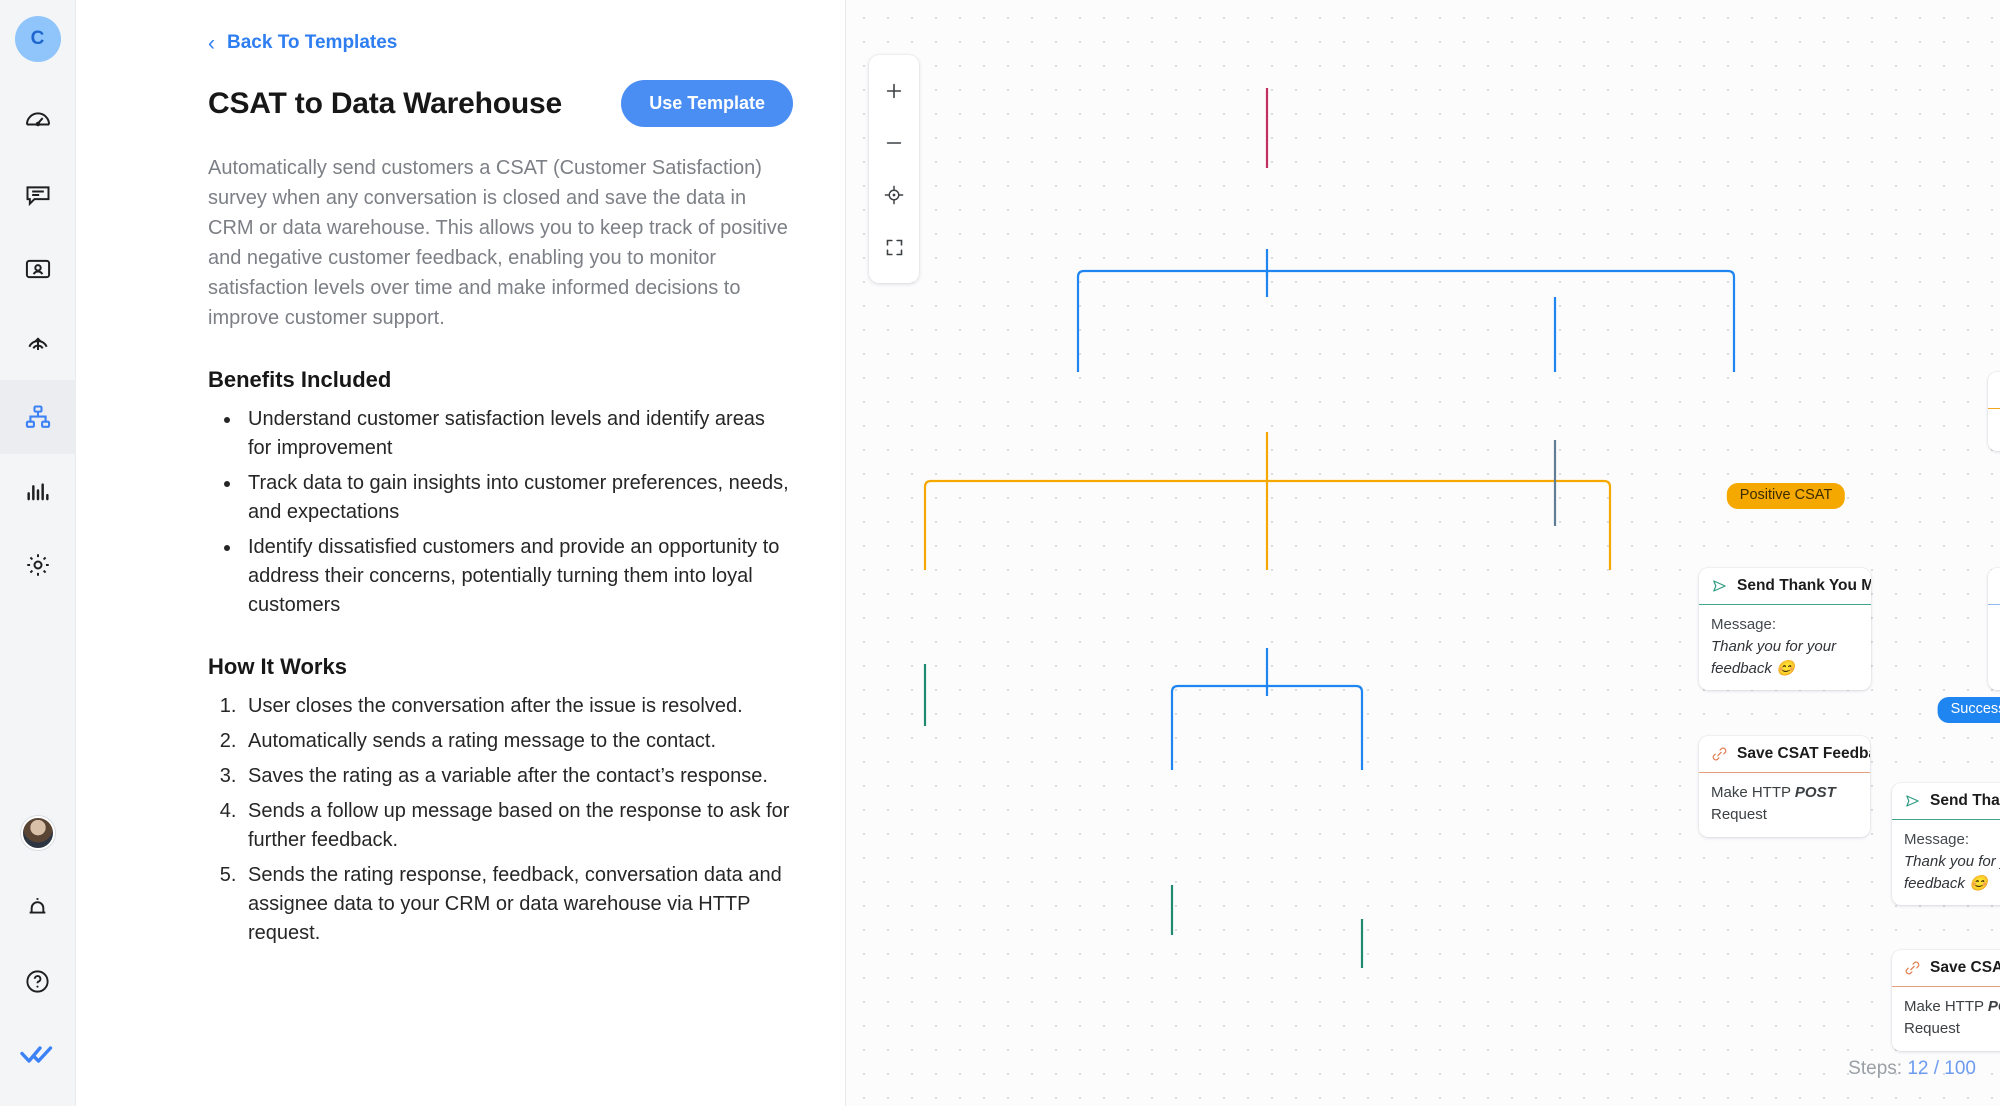 The width and height of the screenshot is (2000, 1106). What do you see at coordinates (894, 247) in the screenshot?
I see `fit-screen-button` at bounding box center [894, 247].